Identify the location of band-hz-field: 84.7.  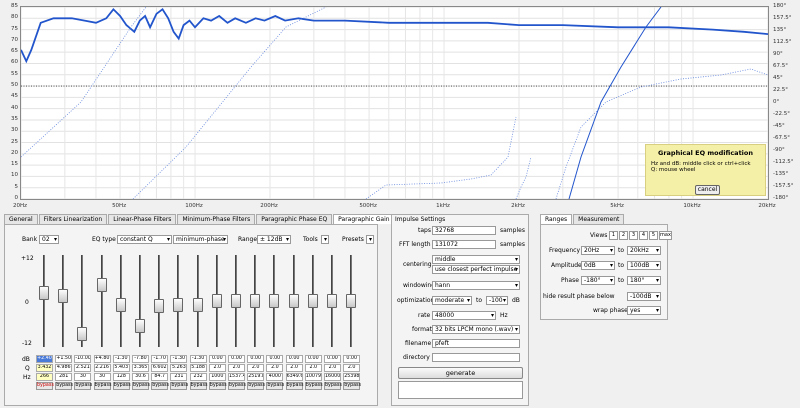
(160, 377).